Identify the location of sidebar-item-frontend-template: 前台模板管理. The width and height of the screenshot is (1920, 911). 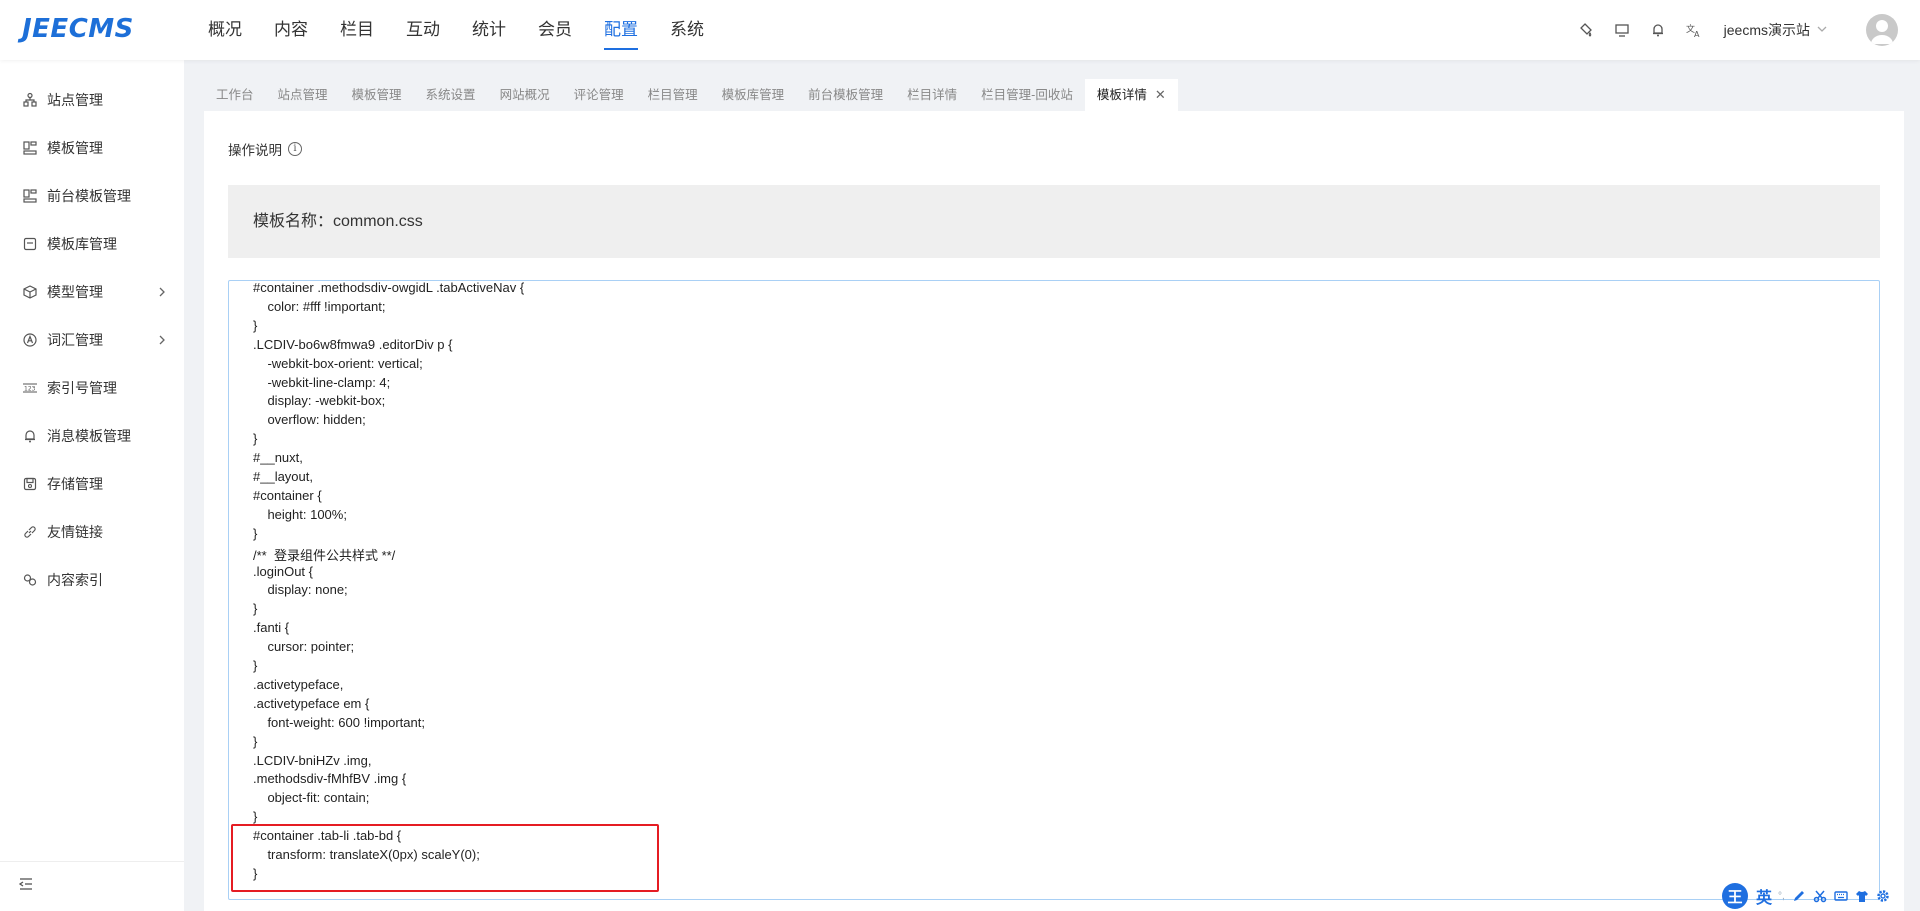
(92, 196).